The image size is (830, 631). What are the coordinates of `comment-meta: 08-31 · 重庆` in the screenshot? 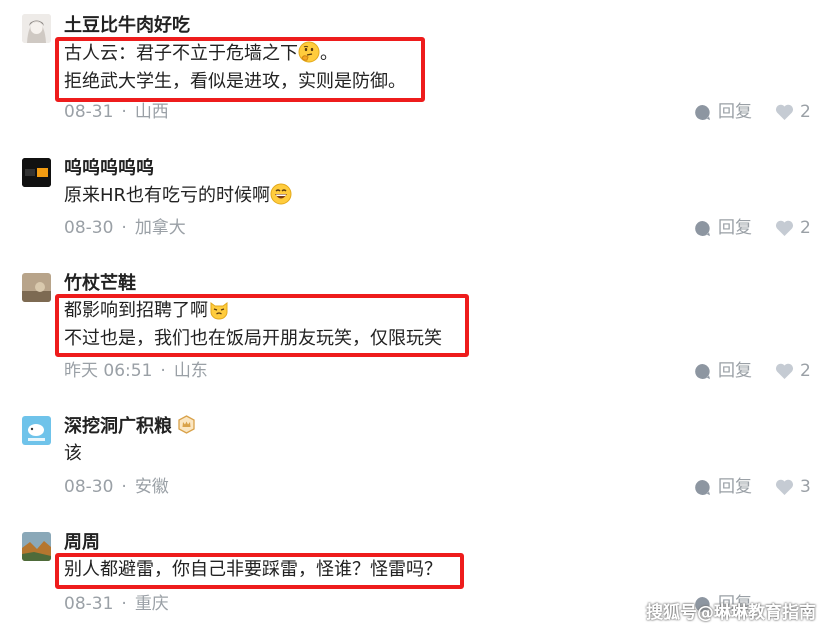 It's located at (116, 604).